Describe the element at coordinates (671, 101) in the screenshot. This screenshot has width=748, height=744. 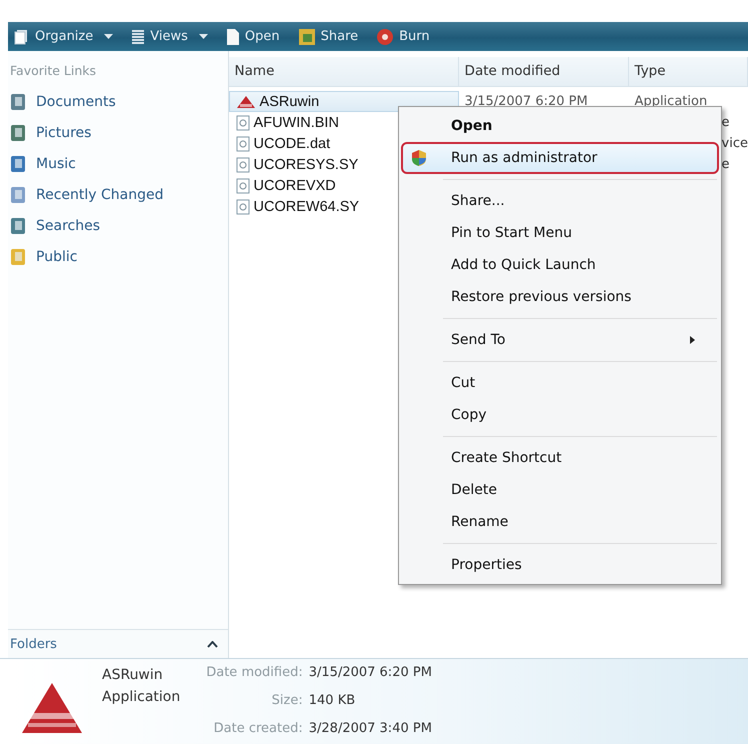
I see `table-cell-text: Application` at that location.